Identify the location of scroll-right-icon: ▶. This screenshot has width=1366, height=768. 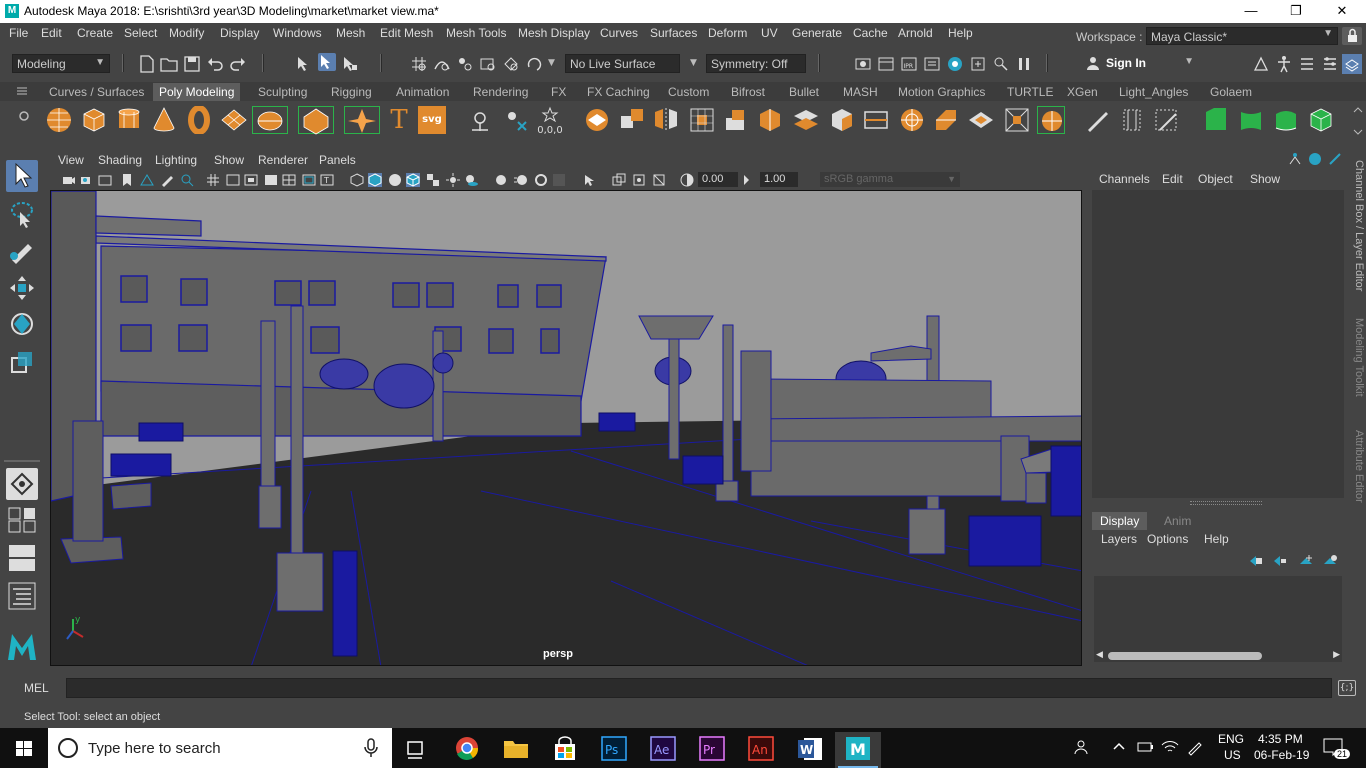
(1336, 655).